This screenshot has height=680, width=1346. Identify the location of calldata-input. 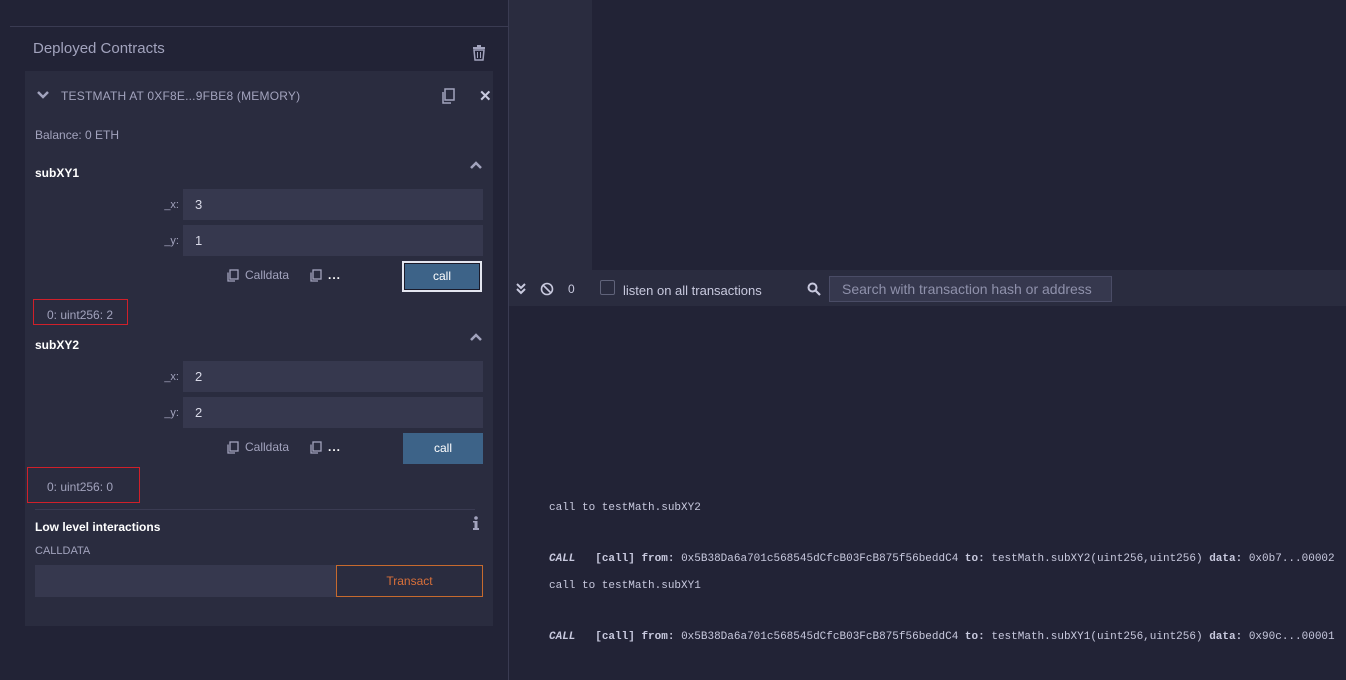
(185, 581).